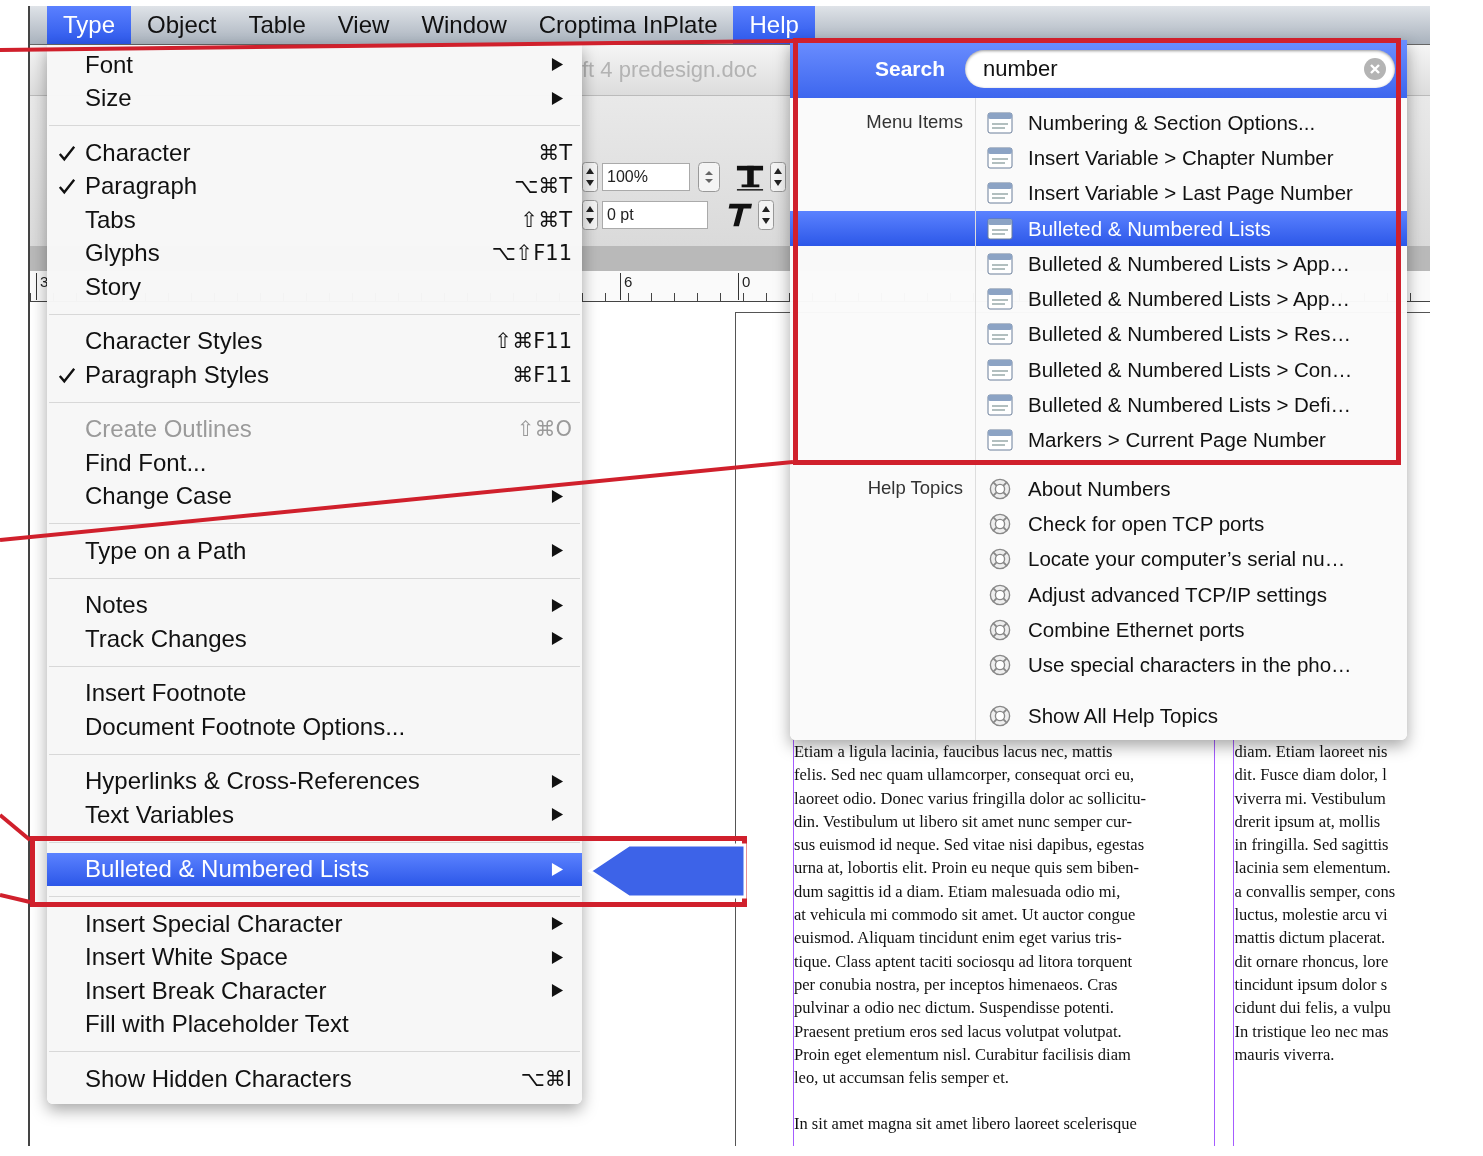 The image size is (1483, 1156). Describe the element at coordinates (750, 177) in the screenshot. I see `letter-t-icon` at that location.